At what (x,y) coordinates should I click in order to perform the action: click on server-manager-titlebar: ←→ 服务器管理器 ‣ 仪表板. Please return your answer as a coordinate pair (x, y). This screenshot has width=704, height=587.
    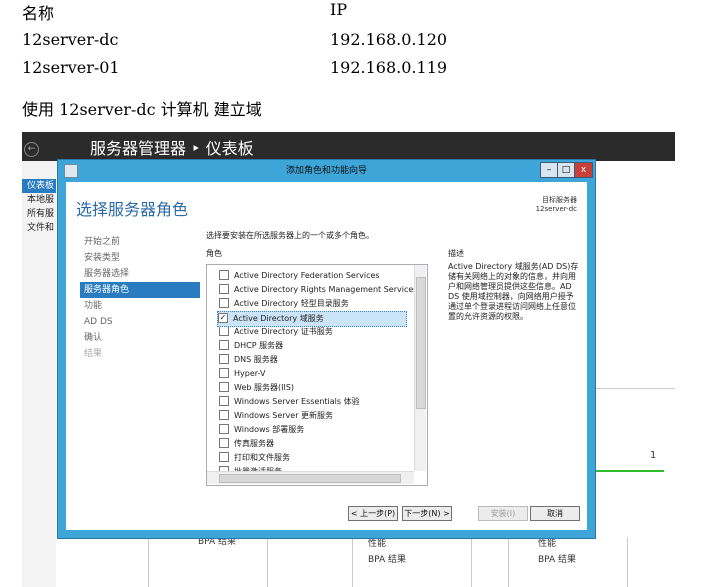
    Looking at the image, I should click on (348, 155).